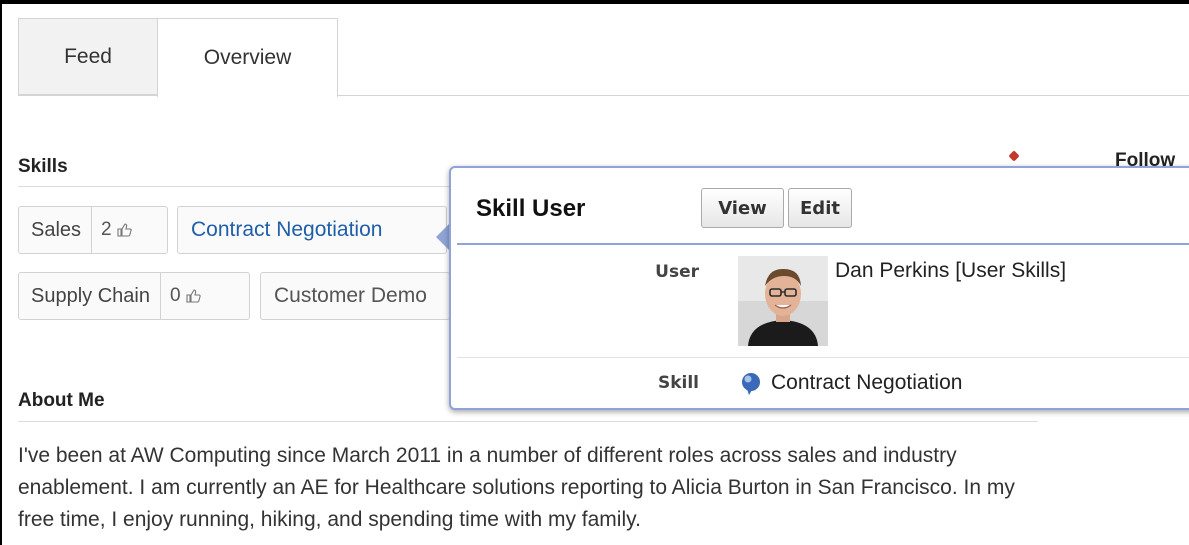  Describe the element at coordinates (531, 208) in the screenshot. I see `popover-title: Skill User` at that location.